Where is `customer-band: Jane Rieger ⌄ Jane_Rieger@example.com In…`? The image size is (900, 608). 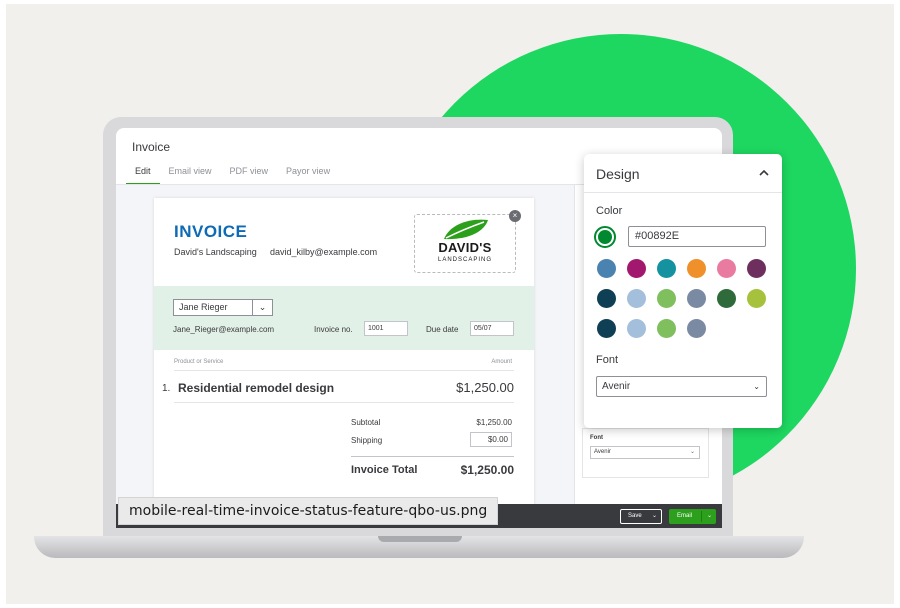
customer-band: Jane Rieger ⌄ Jane_Rieger@example.com In… is located at coordinates (344, 318).